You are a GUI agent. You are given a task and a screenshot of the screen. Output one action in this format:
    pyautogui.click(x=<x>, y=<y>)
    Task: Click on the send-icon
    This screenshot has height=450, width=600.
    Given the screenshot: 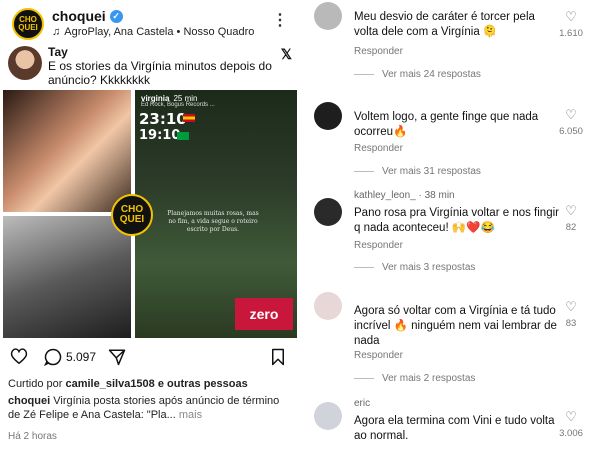 What is the action you would take?
    pyautogui.click(x=117, y=357)
    